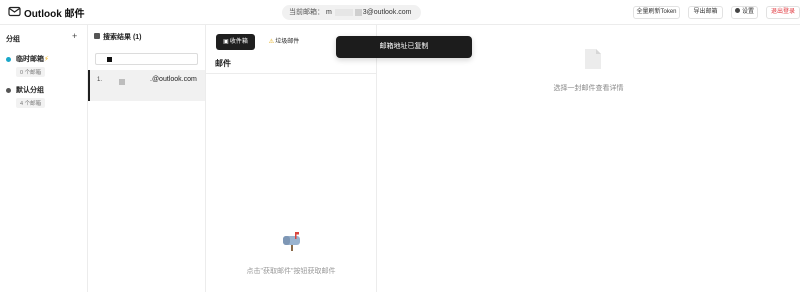 The image size is (800, 292). Describe the element at coordinates (173, 79) in the screenshot. I see `account-email: .@outlook.com` at that location.